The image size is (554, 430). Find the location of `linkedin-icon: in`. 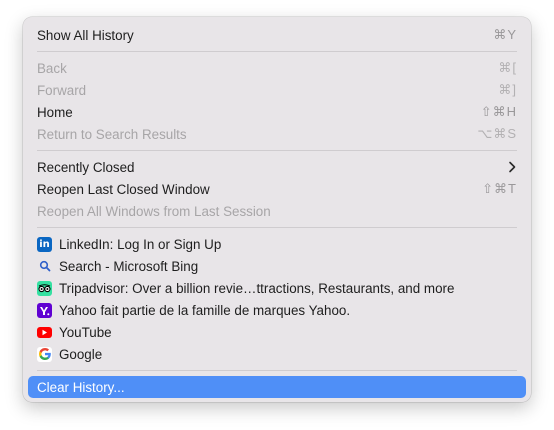

linkedin-icon: in is located at coordinates (44, 244).